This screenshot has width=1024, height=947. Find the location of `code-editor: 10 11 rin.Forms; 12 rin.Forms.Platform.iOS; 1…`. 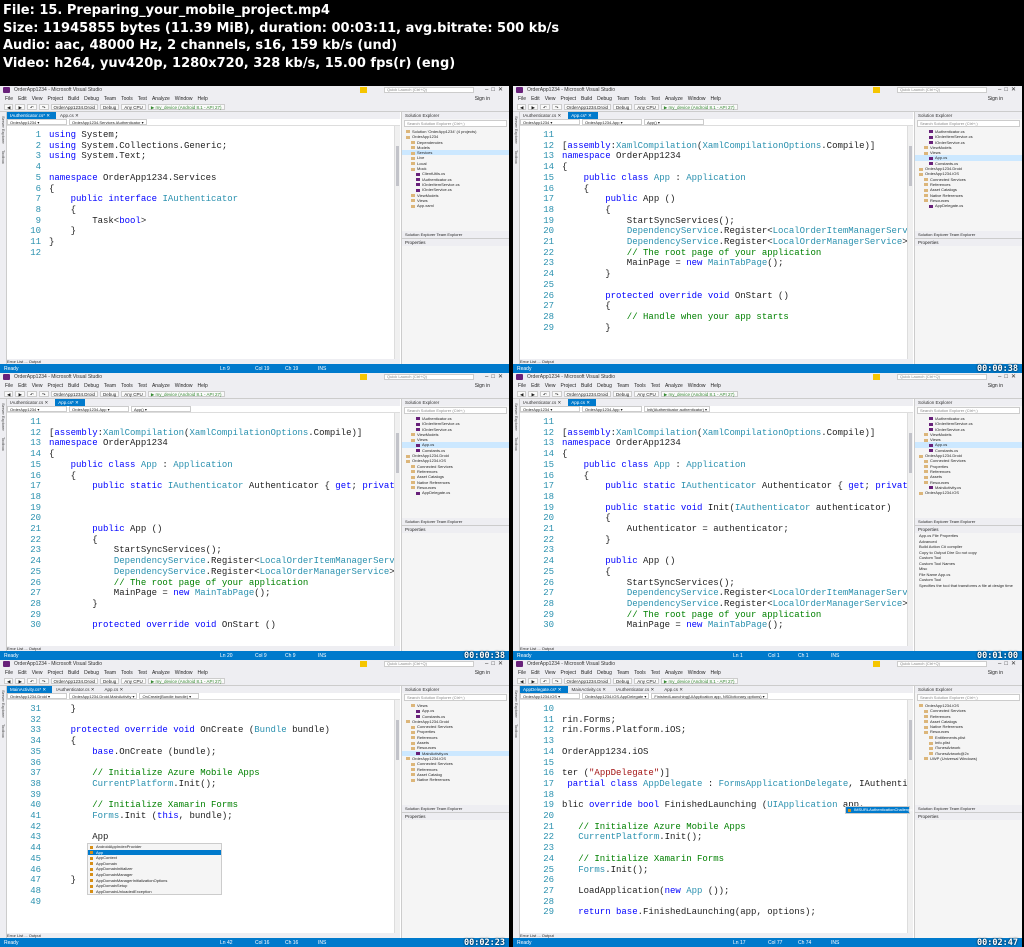

code-editor: 10 11 rin.Forms; 12 rin.Forms.Platform.iOS; 1… is located at coordinates (716, 819).